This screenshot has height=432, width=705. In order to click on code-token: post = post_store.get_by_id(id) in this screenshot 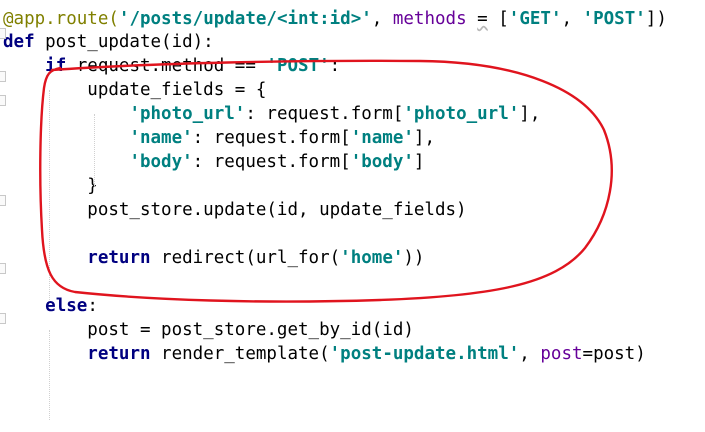, I will do `click(208, 330)`.